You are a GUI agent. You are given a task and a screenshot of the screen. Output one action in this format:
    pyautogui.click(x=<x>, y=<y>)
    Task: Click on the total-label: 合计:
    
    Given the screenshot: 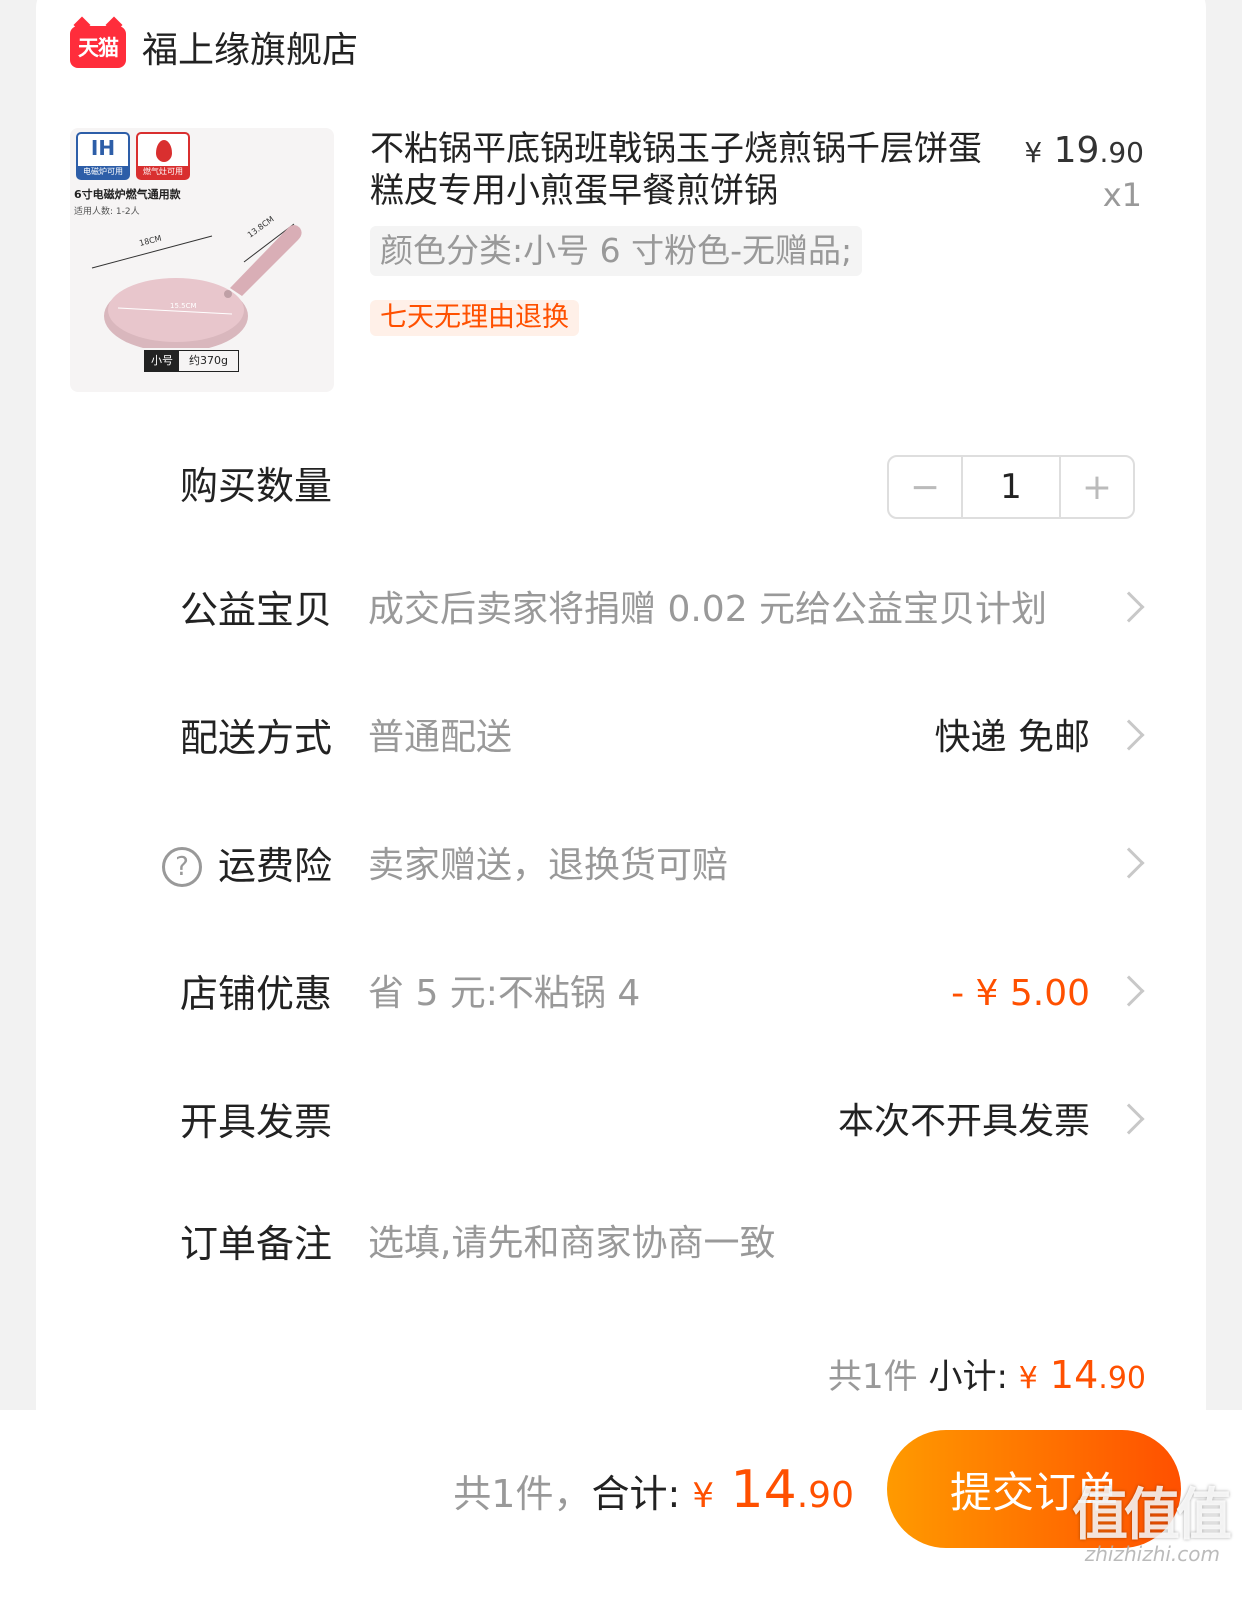 What is the action you would take?
    pyautogui.click(x=636, y=1494)
    